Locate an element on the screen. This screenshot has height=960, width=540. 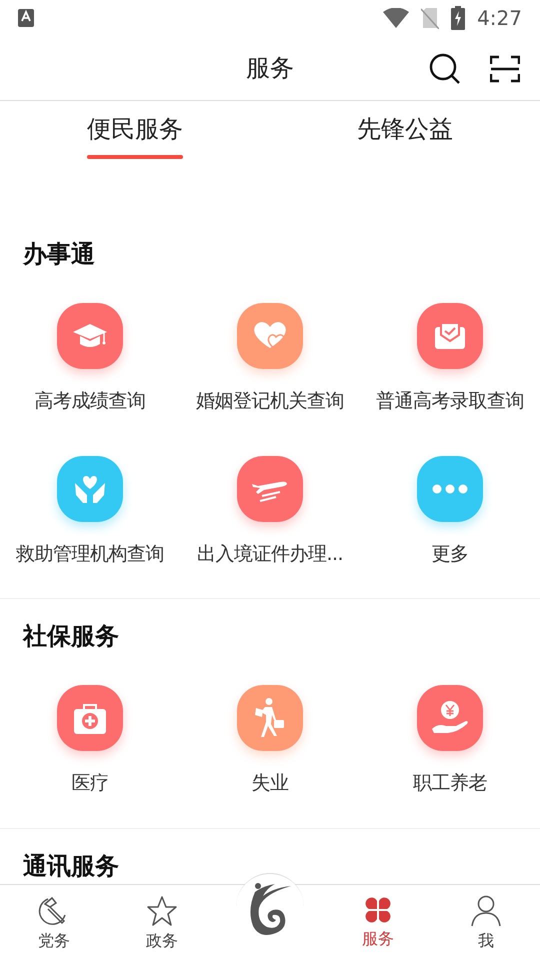
search-icon is located at coordinates (445, 69).